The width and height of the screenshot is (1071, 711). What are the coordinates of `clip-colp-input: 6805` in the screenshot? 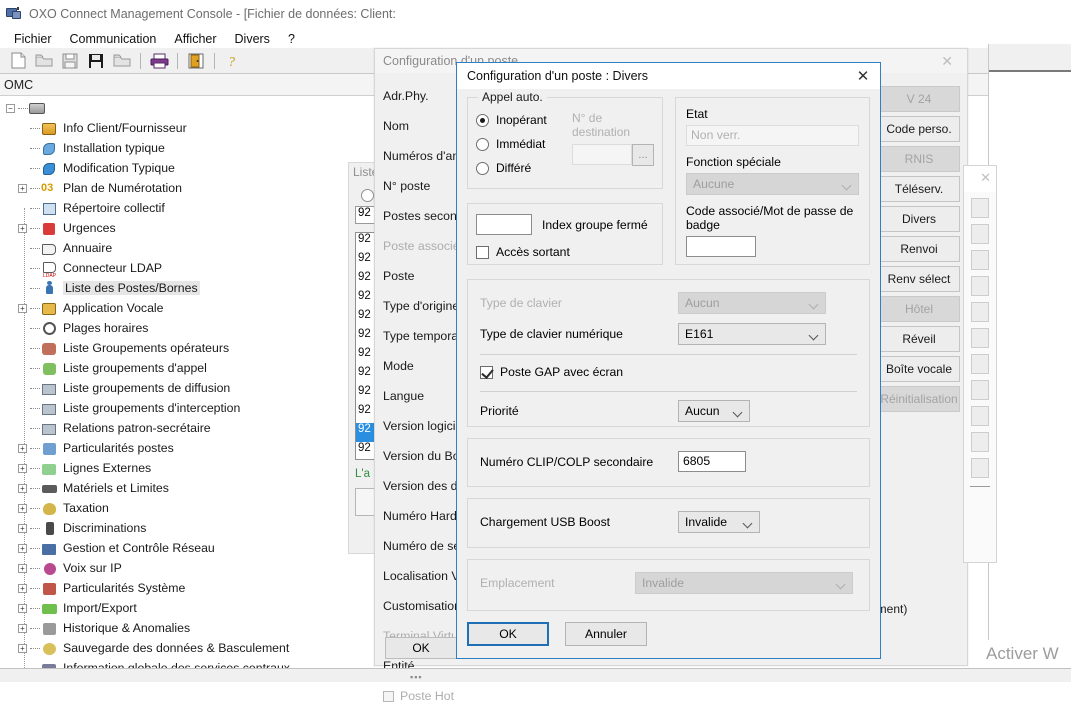 It's located at (712, 461).